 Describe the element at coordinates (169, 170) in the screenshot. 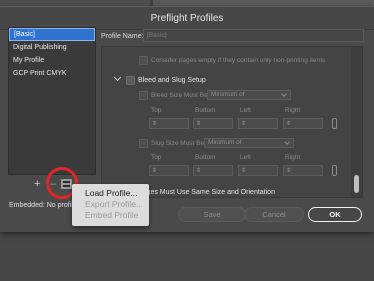

I see `slug-top-stepper: ⇕` at that location.